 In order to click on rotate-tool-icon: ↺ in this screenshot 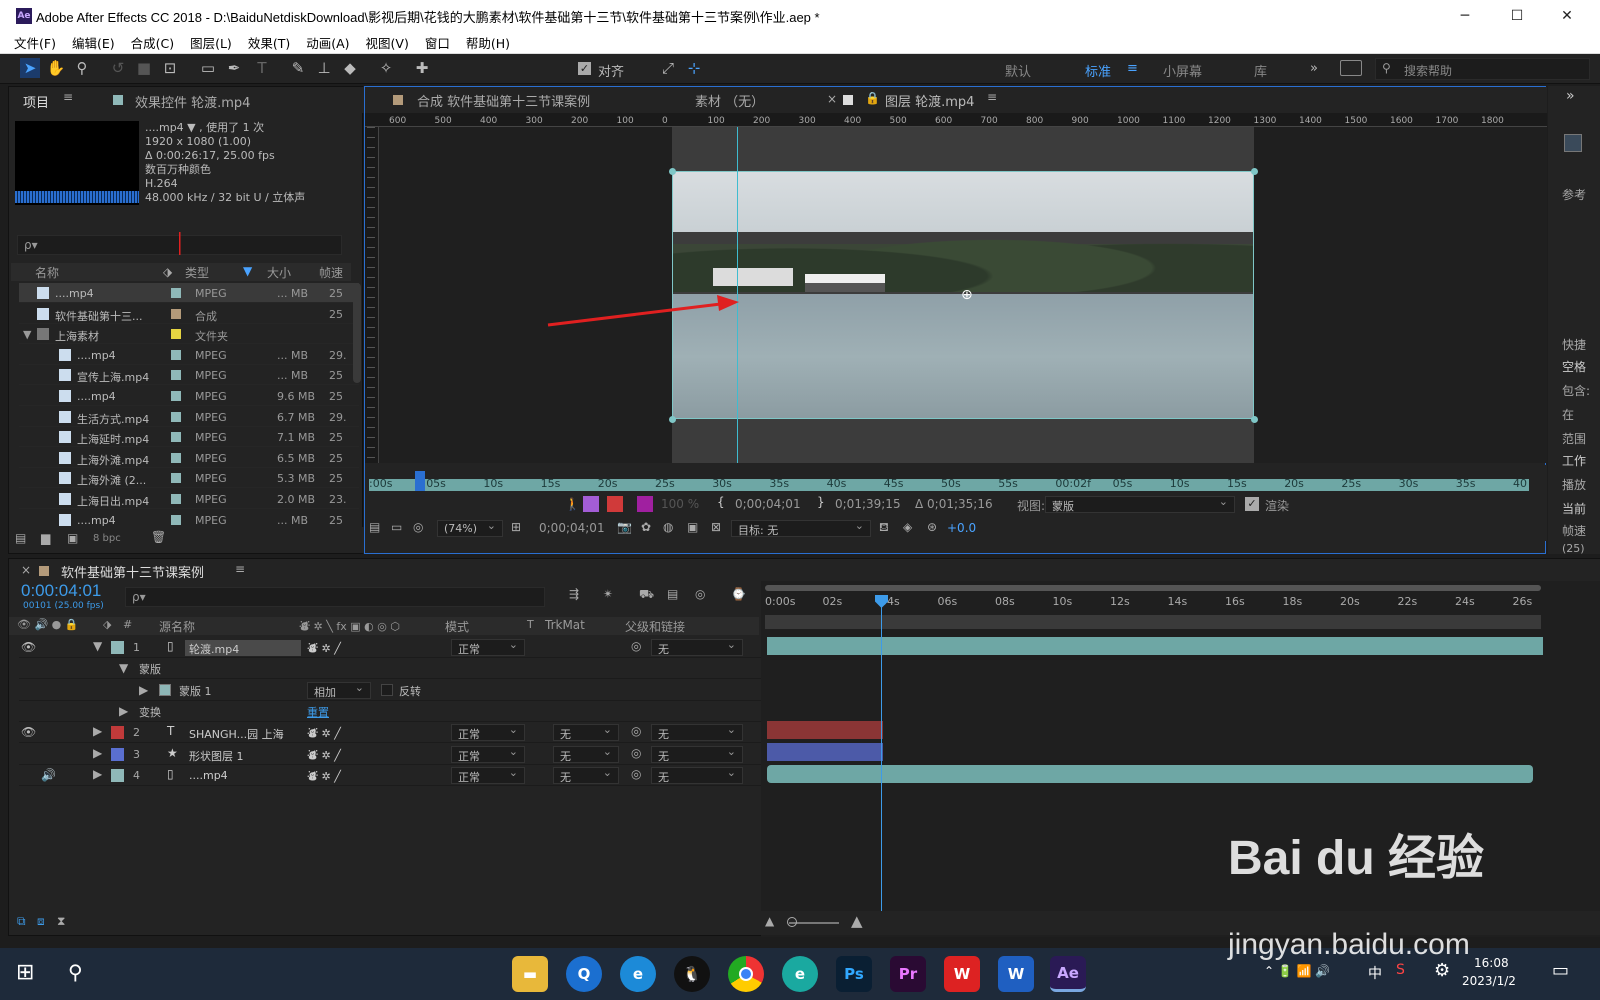, I will do `click(118, 68)`.